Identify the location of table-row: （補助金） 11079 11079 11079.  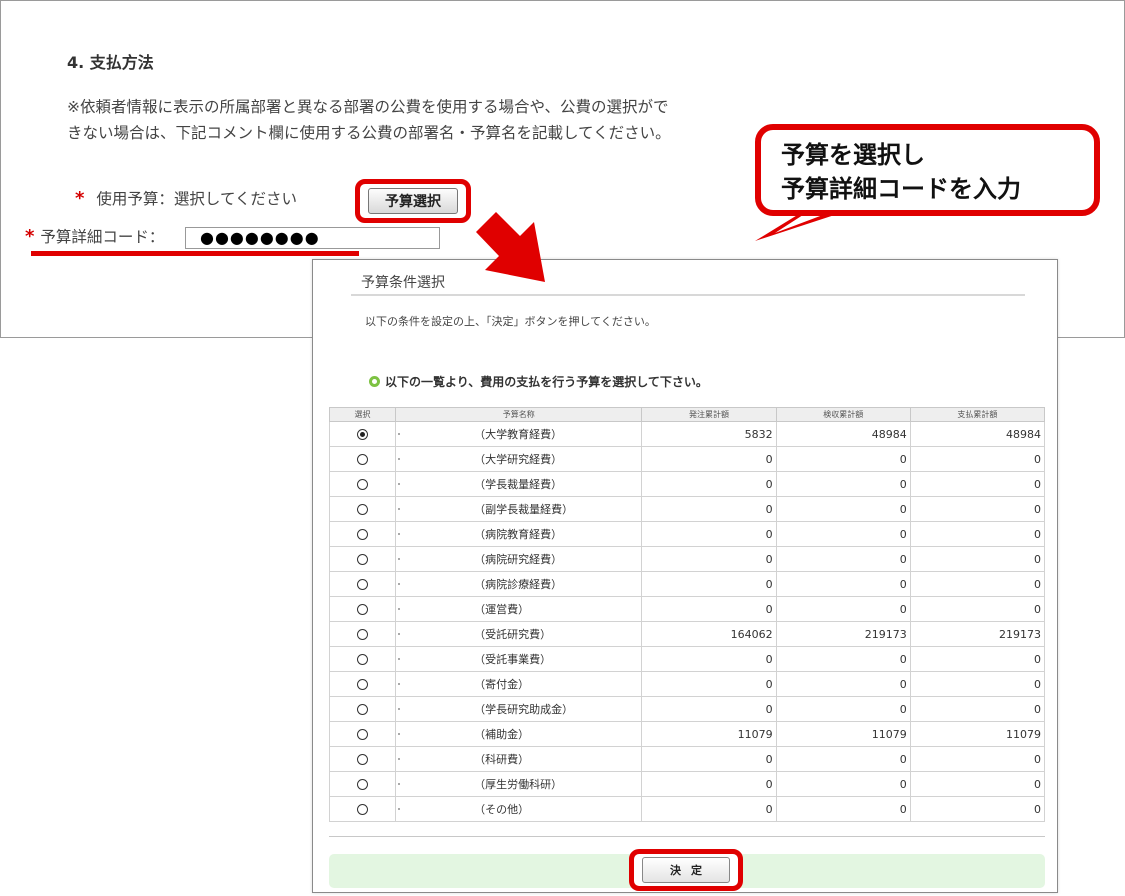
(687, 734).